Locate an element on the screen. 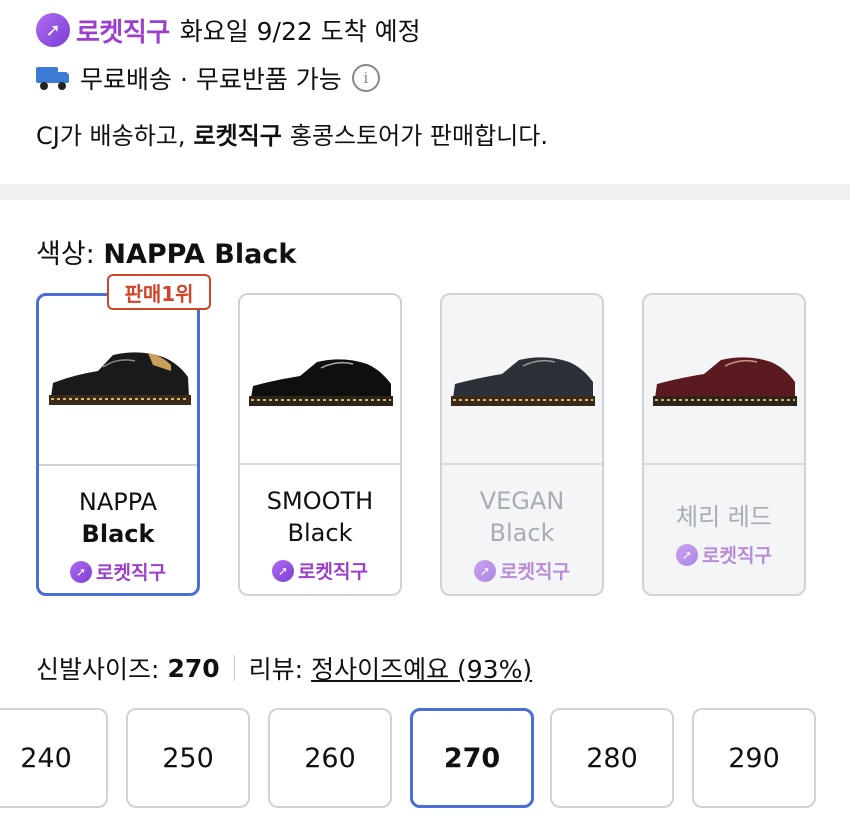 The height and width of the screenshot is (831, 850). review-link: 정사이즈예요 (93%) is located at coordinates (421, 668).